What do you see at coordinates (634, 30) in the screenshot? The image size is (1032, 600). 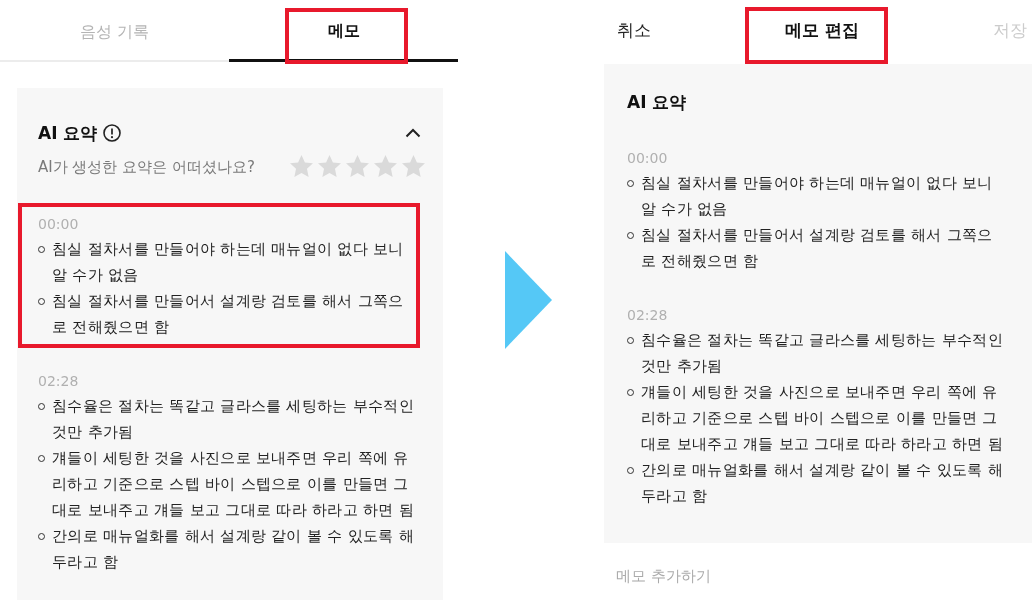 I see `cancel-button: 취소` at bounding box center [634, 30].